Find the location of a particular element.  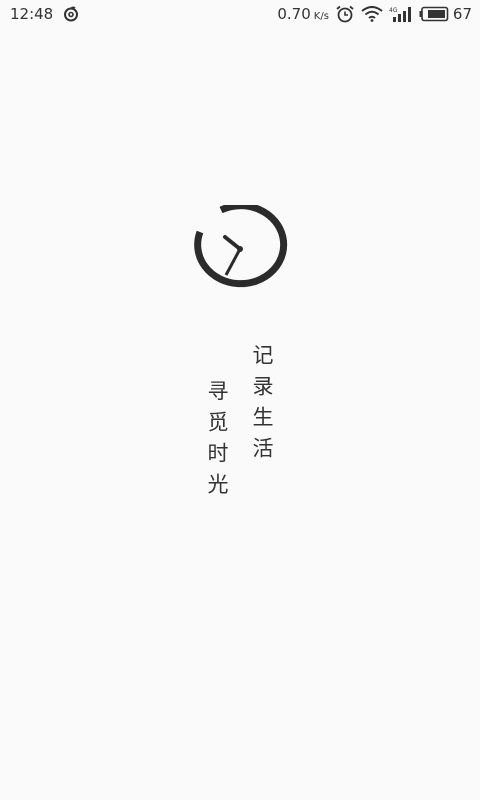

network-type-label: 4G is located at coordinates (393, 10).